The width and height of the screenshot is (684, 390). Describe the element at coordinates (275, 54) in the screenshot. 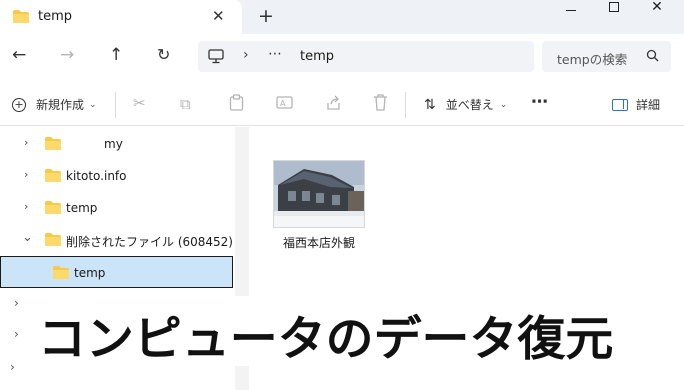

I see `breadcrumb-overflow-button: ⋯` at that location.